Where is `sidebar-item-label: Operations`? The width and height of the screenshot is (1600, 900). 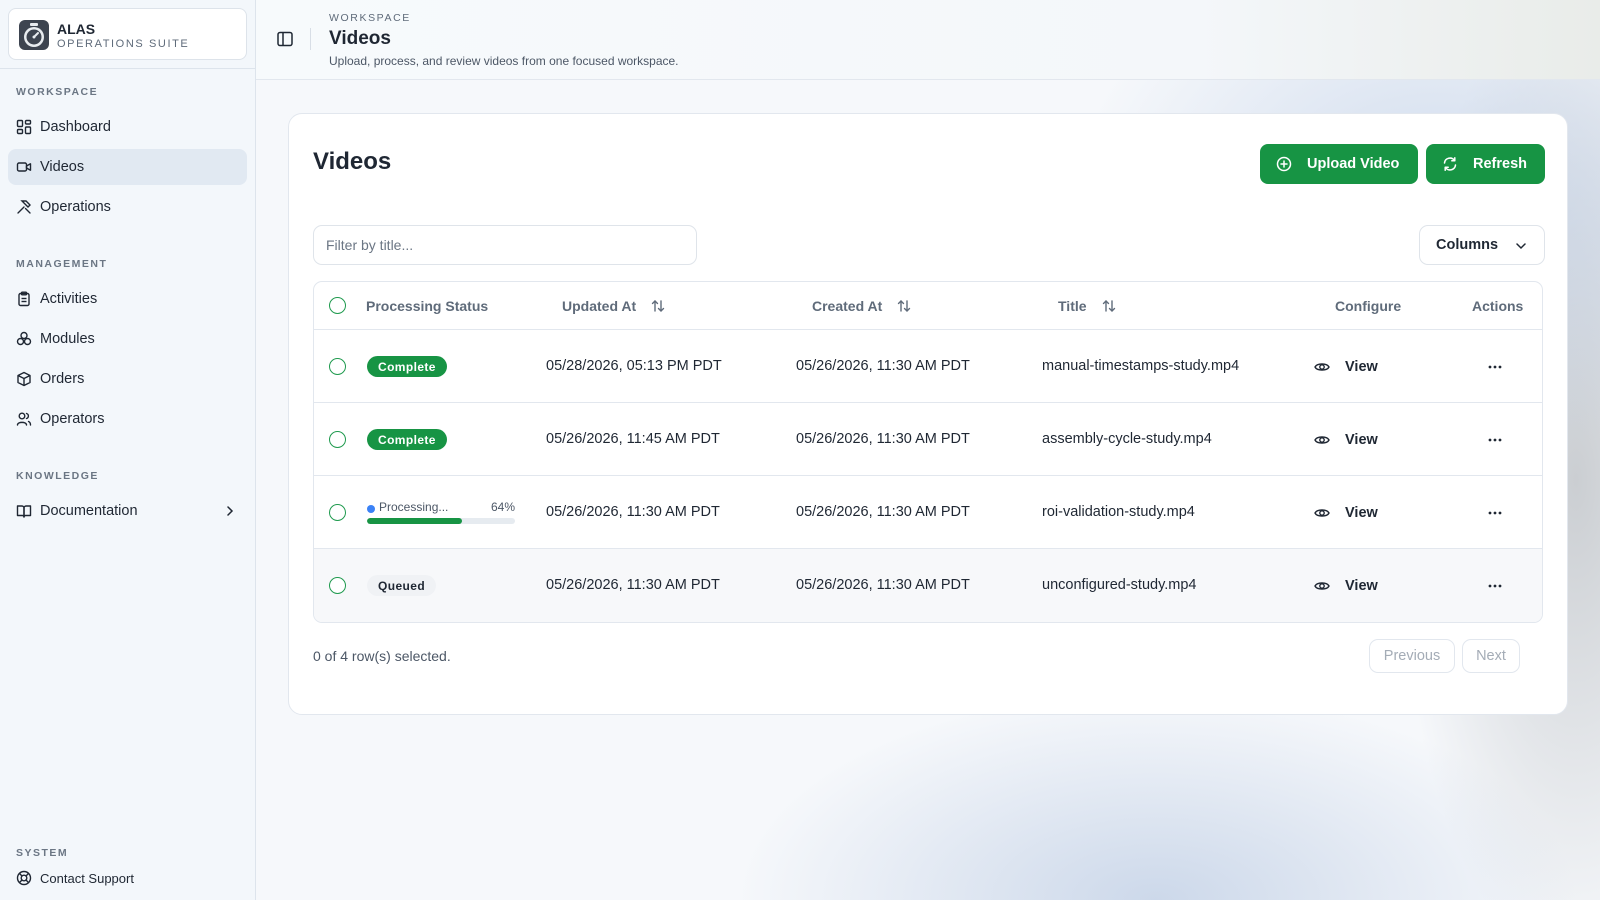
sidebar-item-label: Operations is located at coordinates (75, 207).